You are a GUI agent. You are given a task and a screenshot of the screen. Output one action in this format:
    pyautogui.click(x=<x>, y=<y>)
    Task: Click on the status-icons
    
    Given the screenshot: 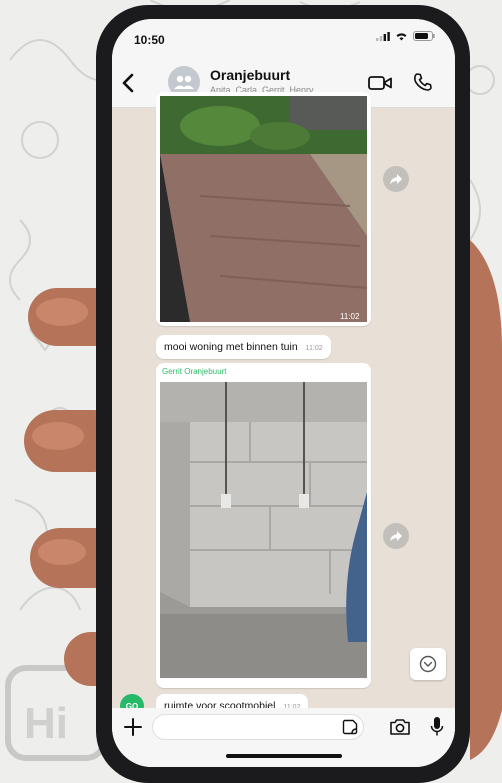 What is the action you would take?
    pyautogui.click(x=405, y=36)
    